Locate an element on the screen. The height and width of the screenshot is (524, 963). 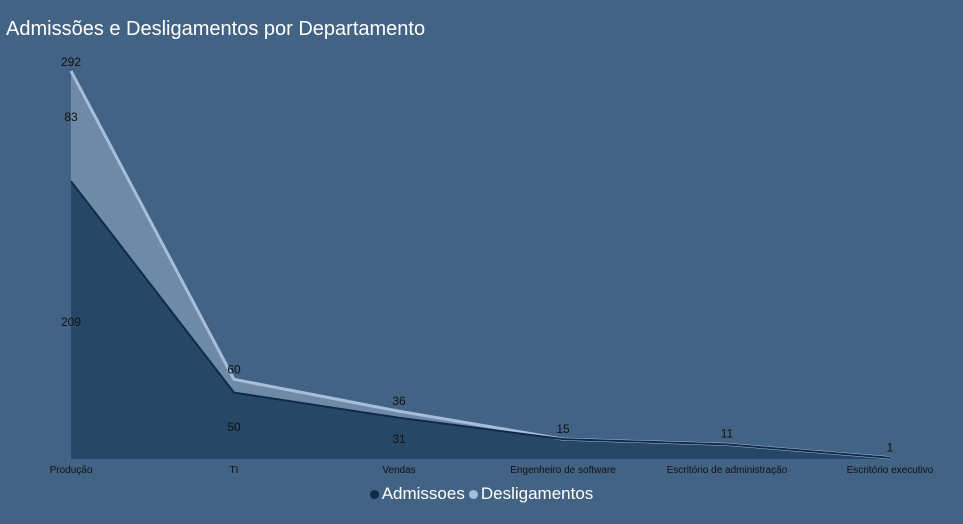
admissoes-label: 50 is located at coordinates (234, 427).